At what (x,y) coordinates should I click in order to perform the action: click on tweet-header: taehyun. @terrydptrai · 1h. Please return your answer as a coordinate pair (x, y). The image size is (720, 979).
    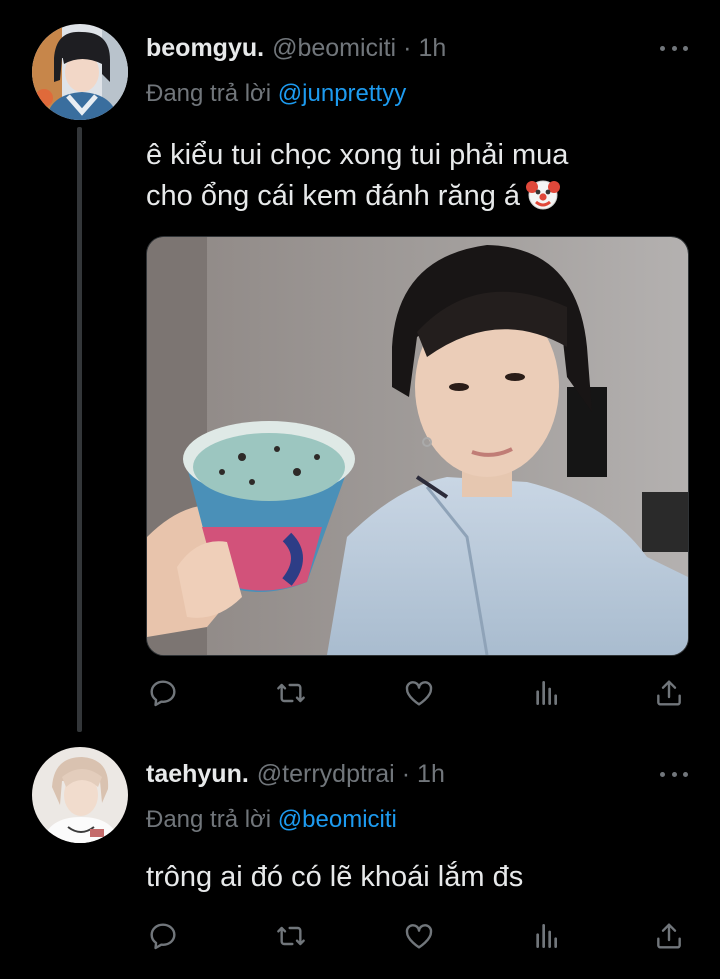
    Looking at the image, I should click on (295, 774).